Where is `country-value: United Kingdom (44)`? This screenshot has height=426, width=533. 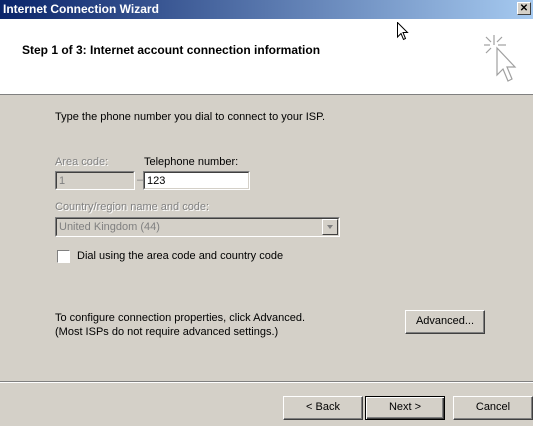
country-value: United Kingdom (44) is located at coordinates (197, 227).